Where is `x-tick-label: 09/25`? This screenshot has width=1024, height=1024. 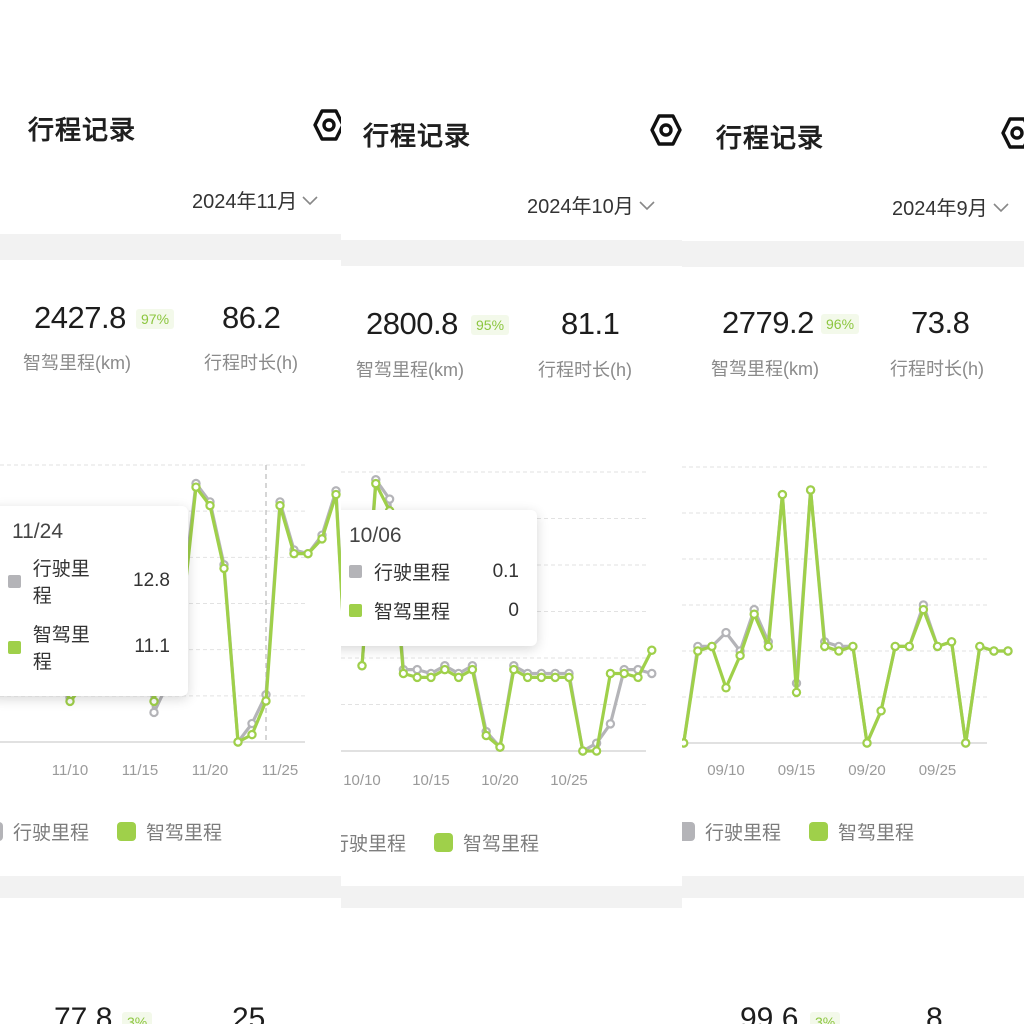 x-tick-label: 09/25 is located at coordinates (938, 770).